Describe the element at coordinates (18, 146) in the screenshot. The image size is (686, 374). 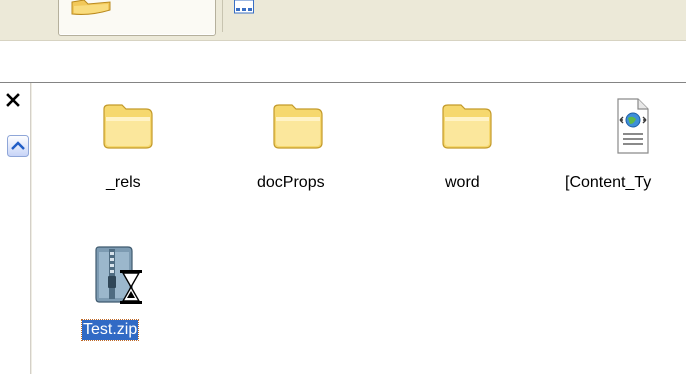
I see `chevron-up-icon` at that location.